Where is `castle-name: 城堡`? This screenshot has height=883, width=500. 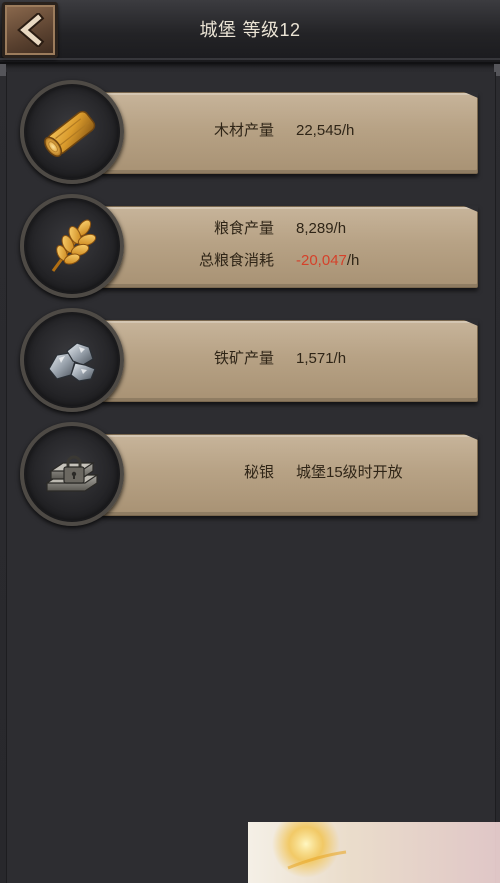
castle-name: 城堡 is located at coordinates (218, 30).